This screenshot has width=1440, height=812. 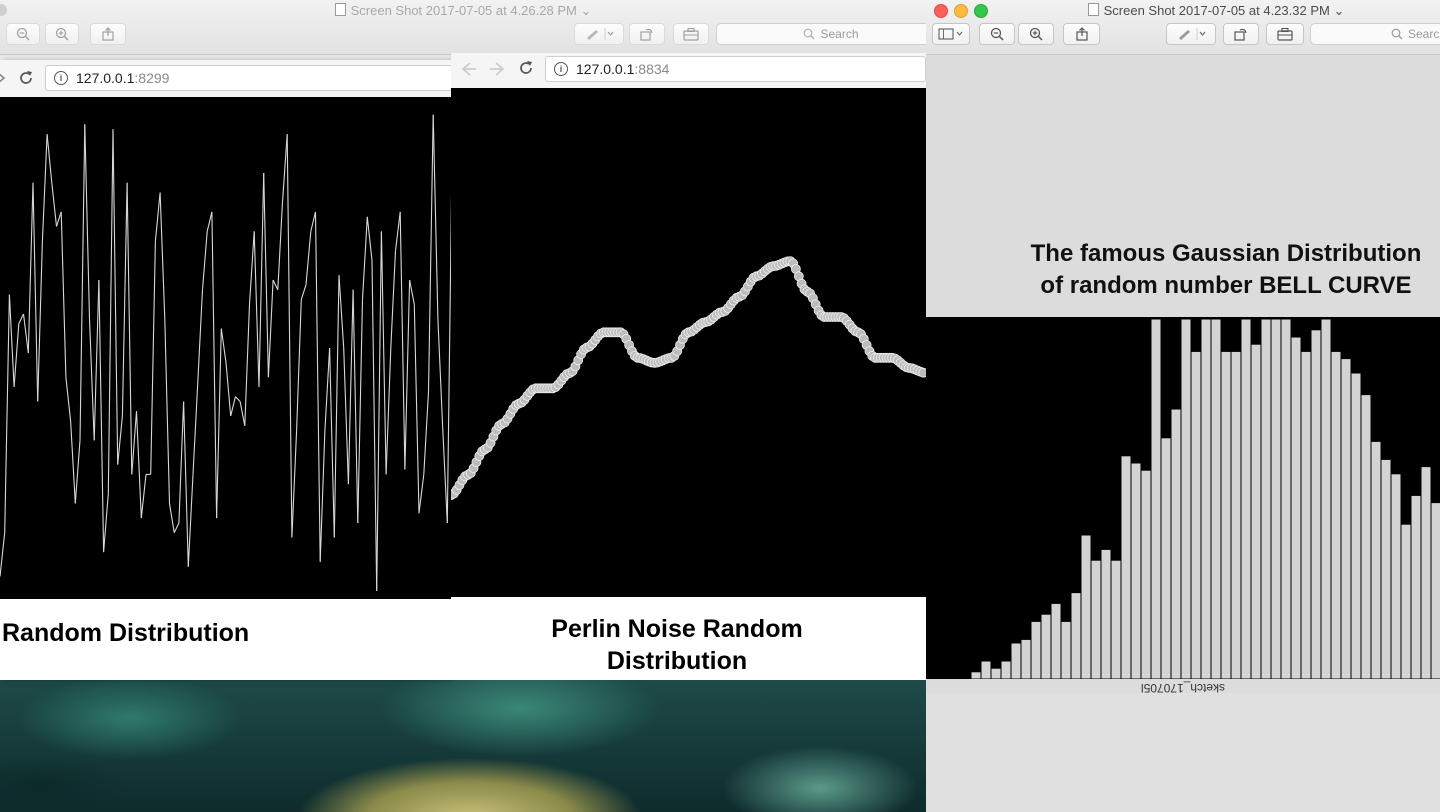 What do you see at coordinates (677, 661) in the screenshot?
I see `caption-line-2: Distribution` at bounding box center [677, 661].